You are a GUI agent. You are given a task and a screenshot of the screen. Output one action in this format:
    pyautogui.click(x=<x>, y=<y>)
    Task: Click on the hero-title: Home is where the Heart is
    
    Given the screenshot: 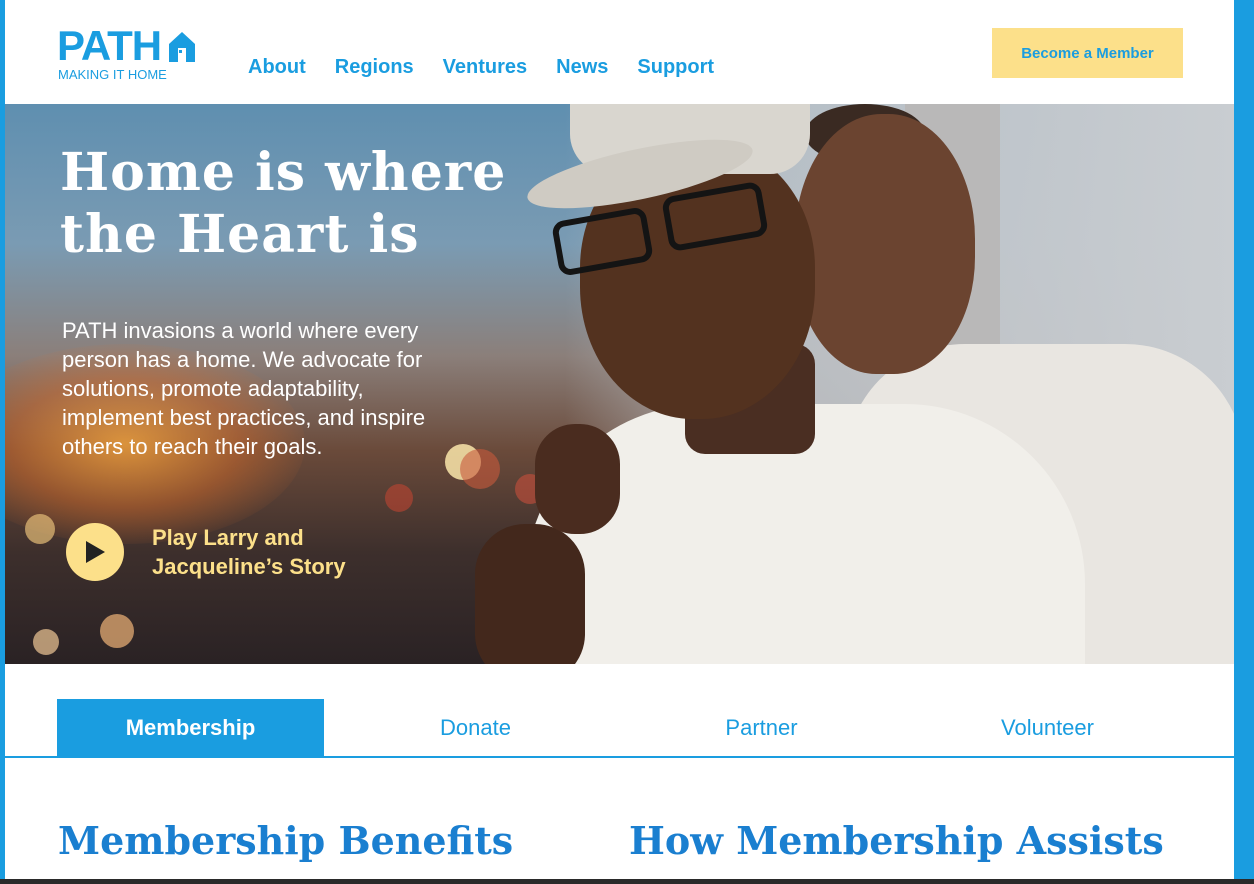 What is the action you would take?
    pyautogui.click(x=283, y=203)
    